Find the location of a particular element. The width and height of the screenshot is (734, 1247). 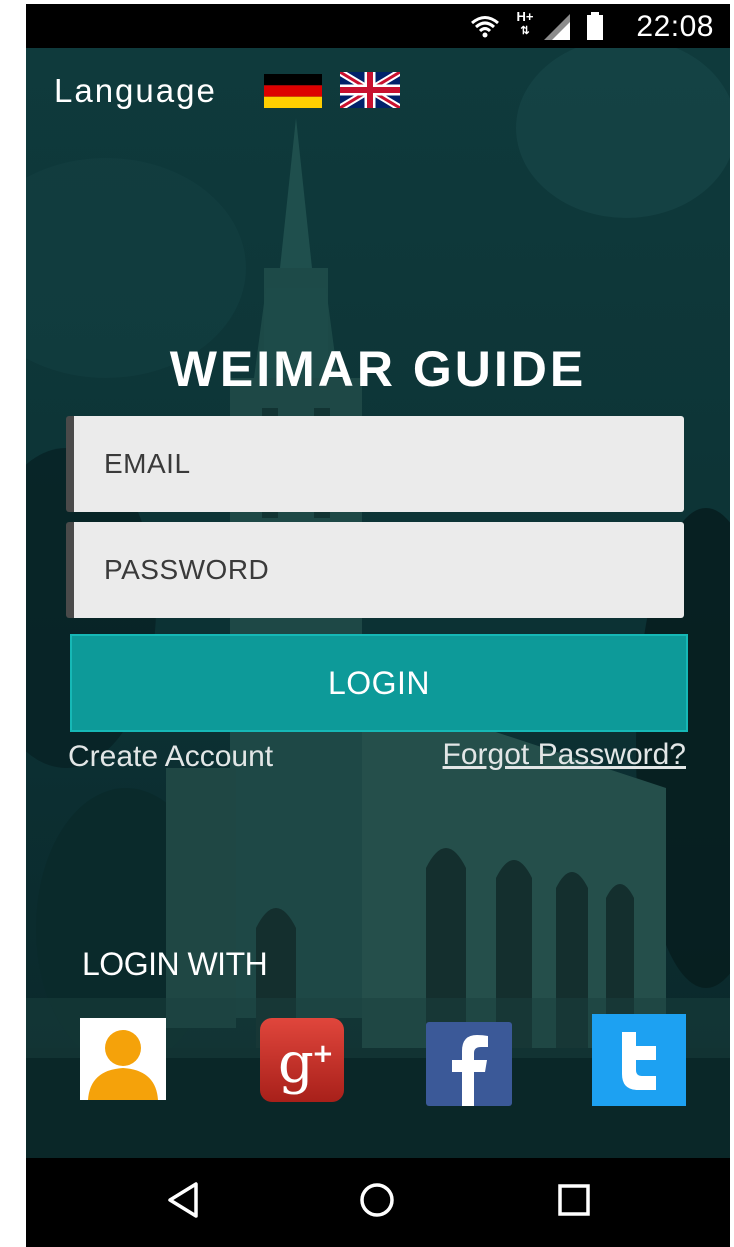

twitter-login-button is located at coordinates (639, 1060).